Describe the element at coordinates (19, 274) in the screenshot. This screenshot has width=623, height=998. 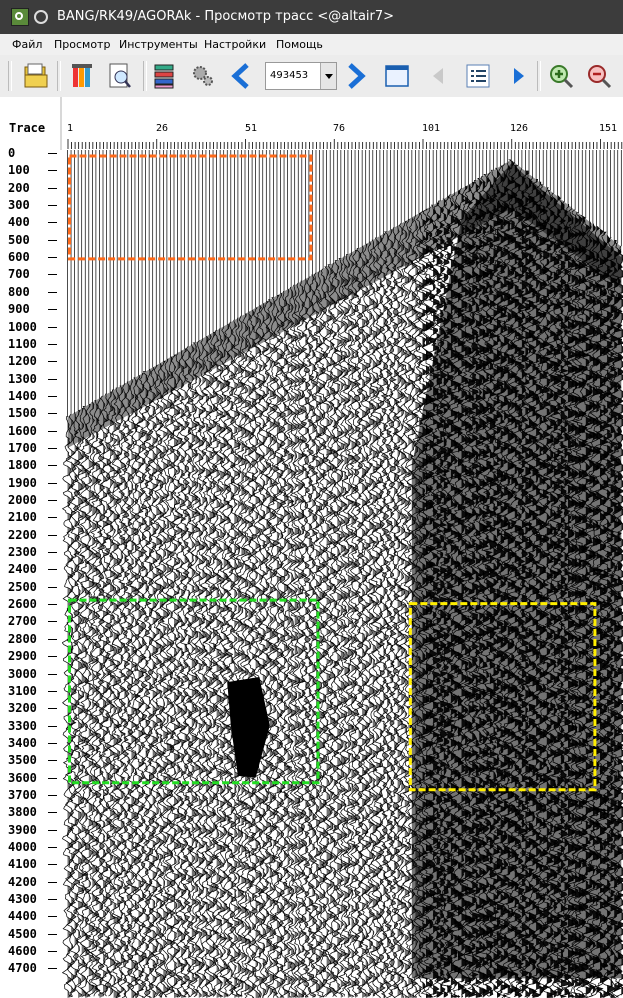
I see `time-tick-label: 700` at that location.